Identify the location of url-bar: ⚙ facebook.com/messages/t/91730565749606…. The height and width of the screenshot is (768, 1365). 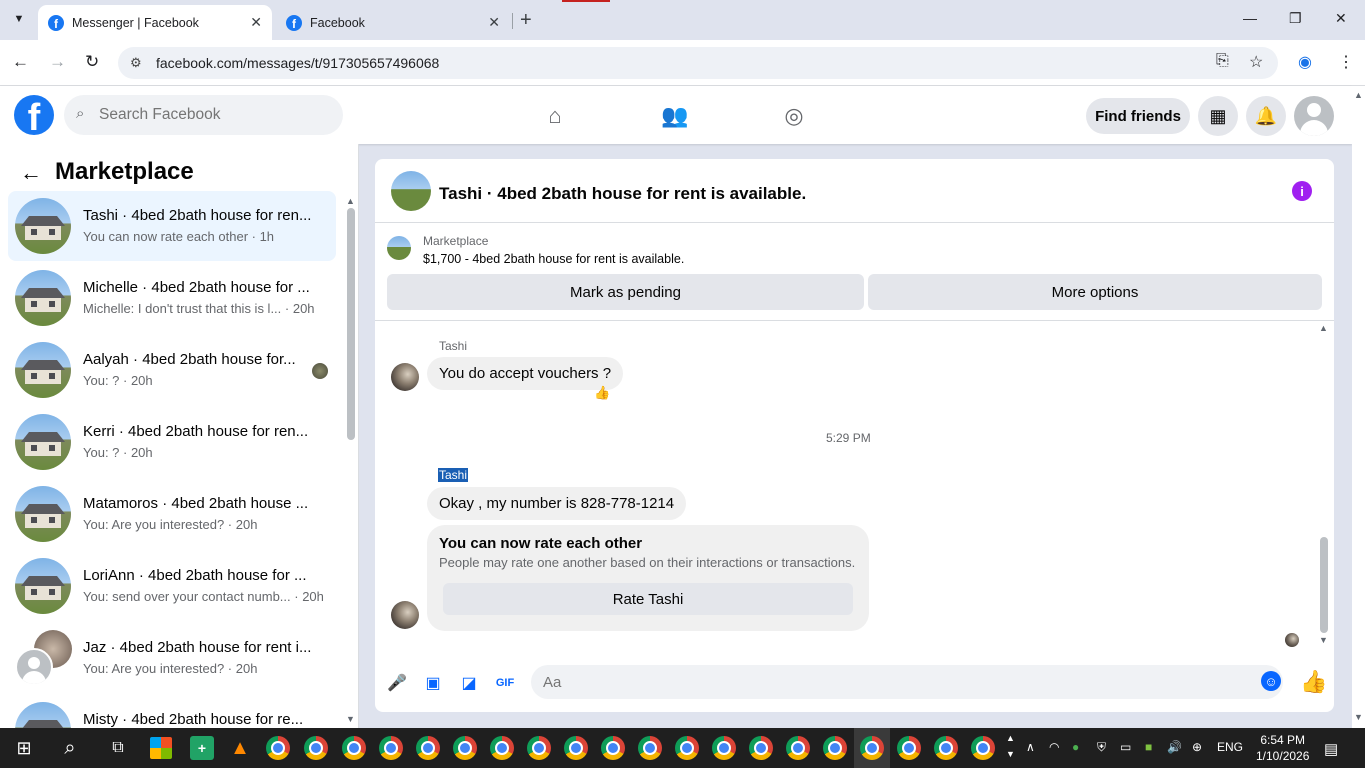
(698, 63).